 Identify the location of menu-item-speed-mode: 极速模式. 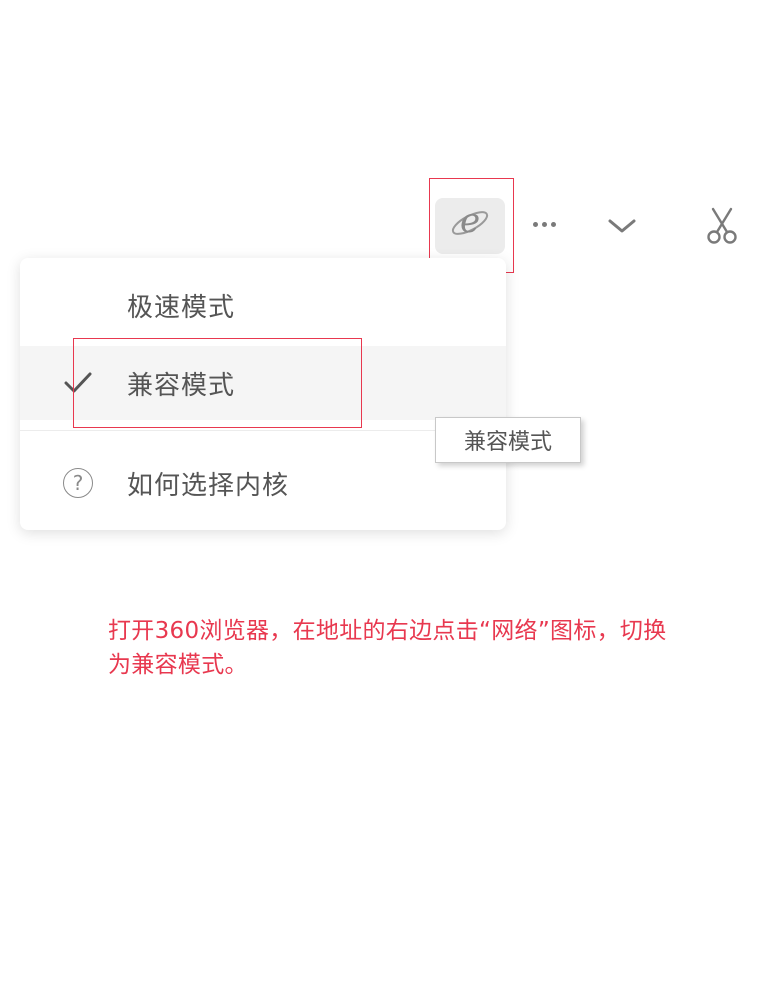
(263, 305).